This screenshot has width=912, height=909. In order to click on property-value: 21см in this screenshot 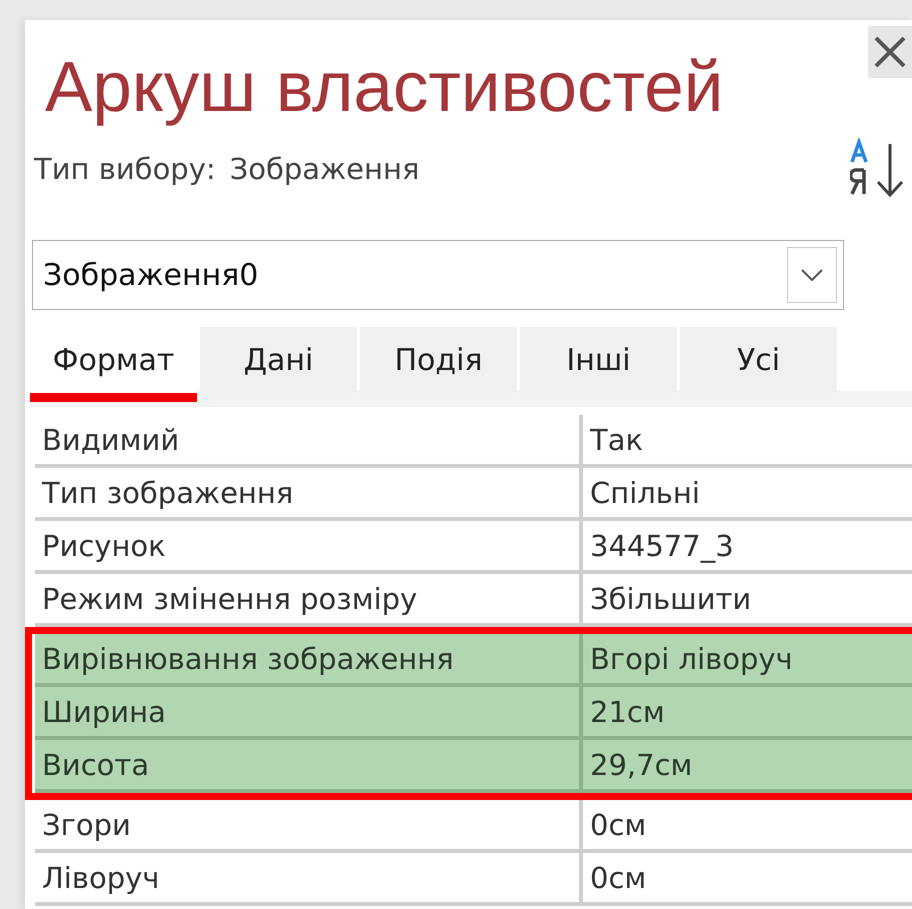, I will do `click(627, 712)`.